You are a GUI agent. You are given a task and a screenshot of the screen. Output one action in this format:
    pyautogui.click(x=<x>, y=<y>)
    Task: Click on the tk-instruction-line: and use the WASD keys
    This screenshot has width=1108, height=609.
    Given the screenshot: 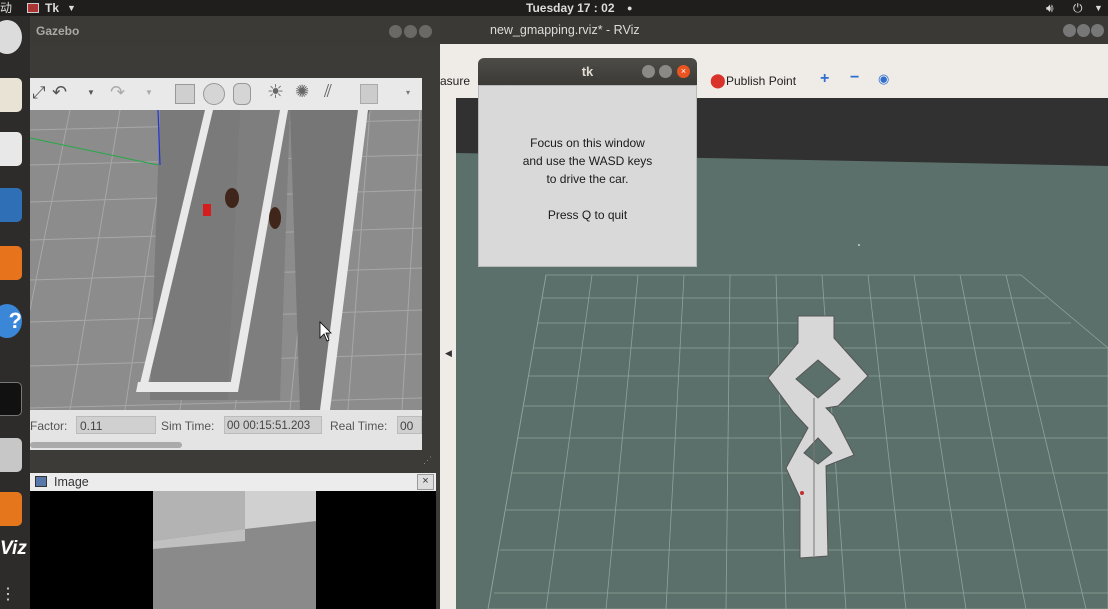 What is the action you would take?
    pyautogui.click(x=587, y=161)
    